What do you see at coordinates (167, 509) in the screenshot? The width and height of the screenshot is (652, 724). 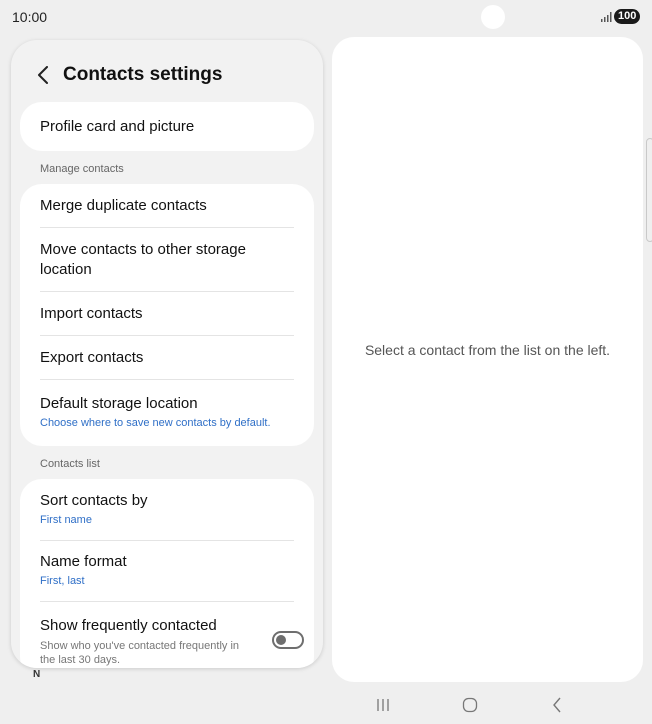 I see `sort-contacts-item: Sort contacts by First name` at bounding box center [167, 509].